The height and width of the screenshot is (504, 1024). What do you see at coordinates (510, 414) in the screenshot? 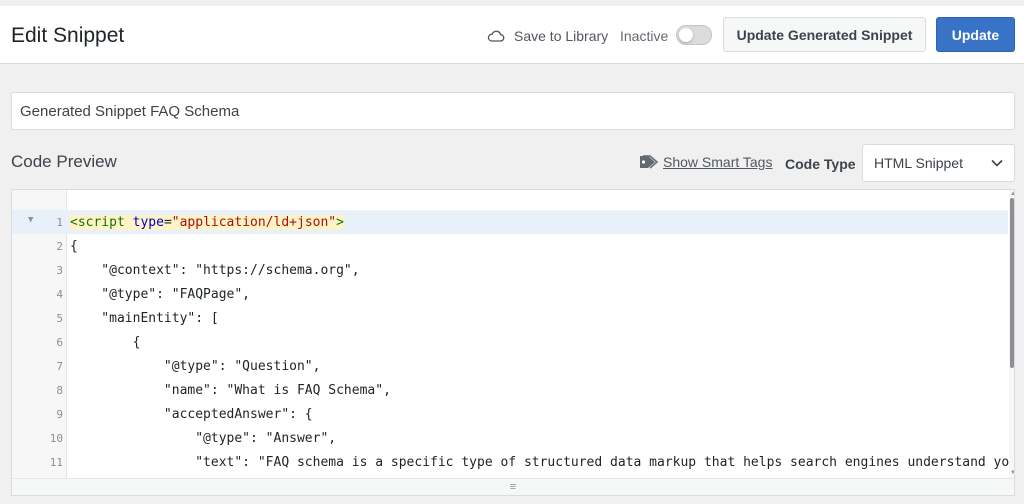
I see `code-line: 9 "acceptedAnswer": {` at bounding box center [510, 414].